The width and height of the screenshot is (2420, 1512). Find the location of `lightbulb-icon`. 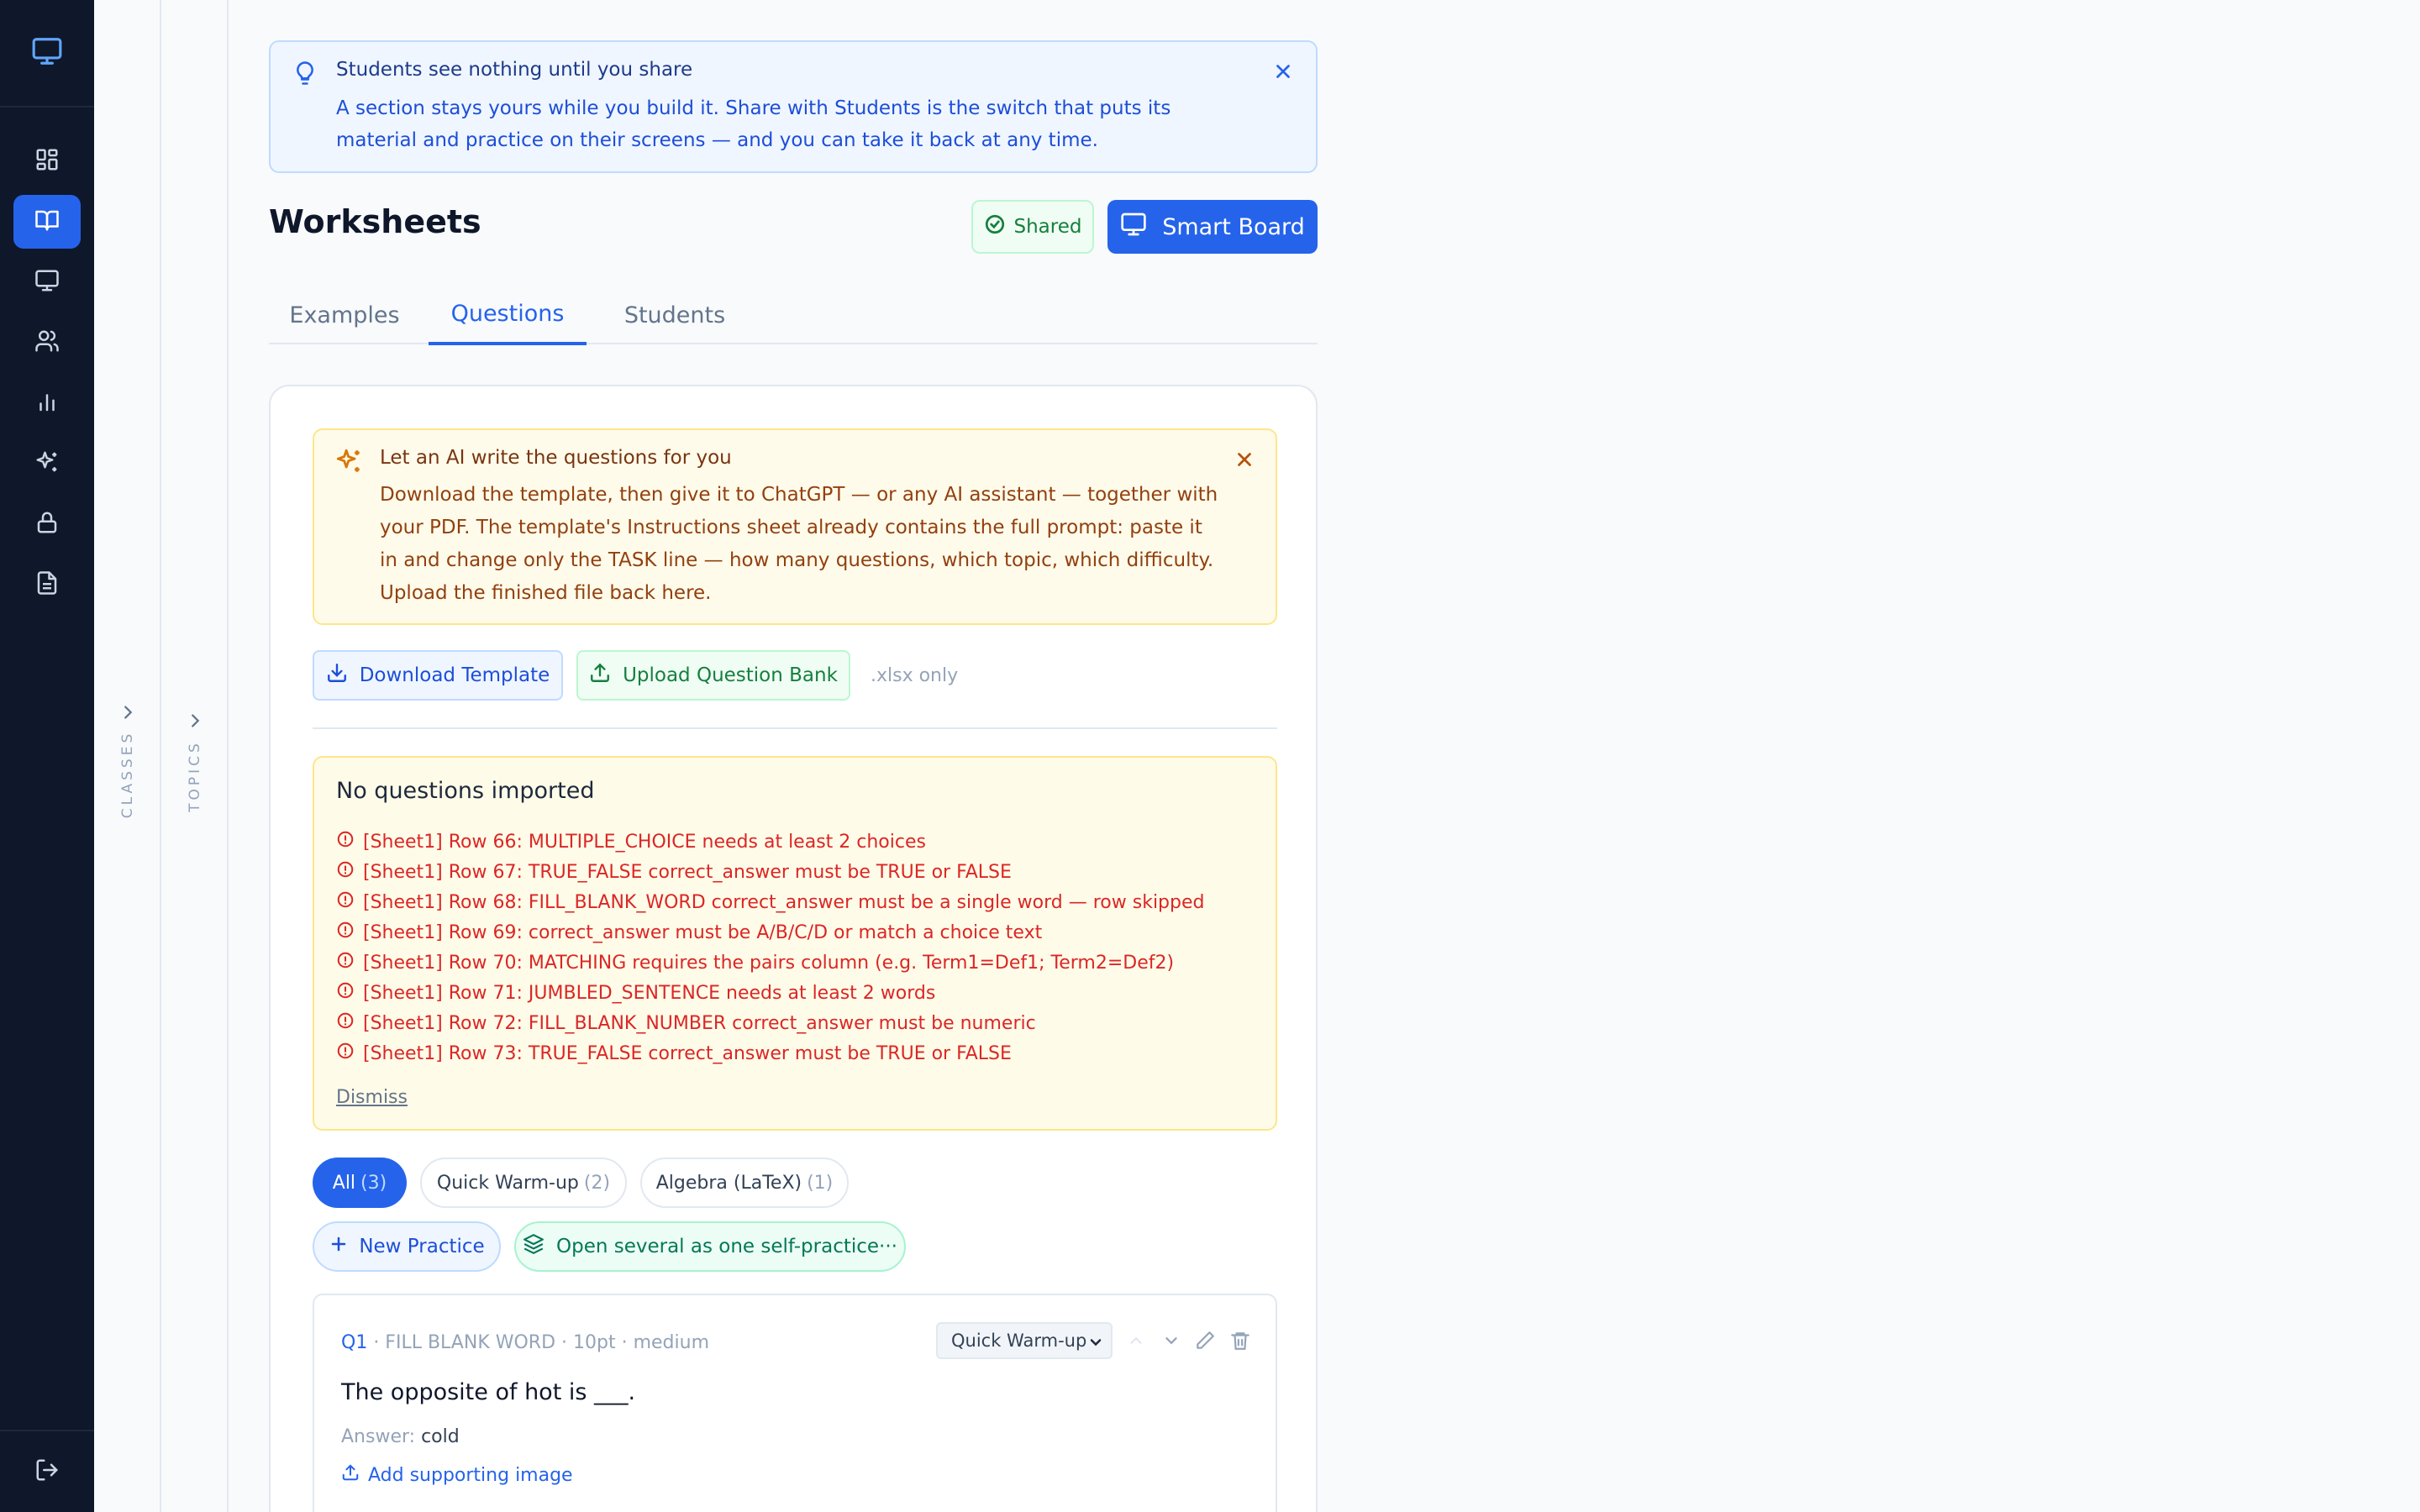

lightbulb-icon is located at coordinates (305, 74).